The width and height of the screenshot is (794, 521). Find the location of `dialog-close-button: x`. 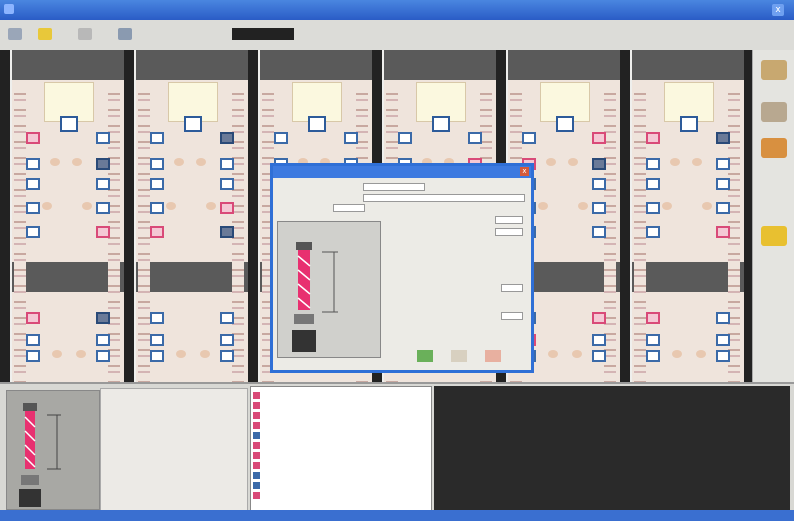

dialog-close-button: x is located at coordinates (524, 171).